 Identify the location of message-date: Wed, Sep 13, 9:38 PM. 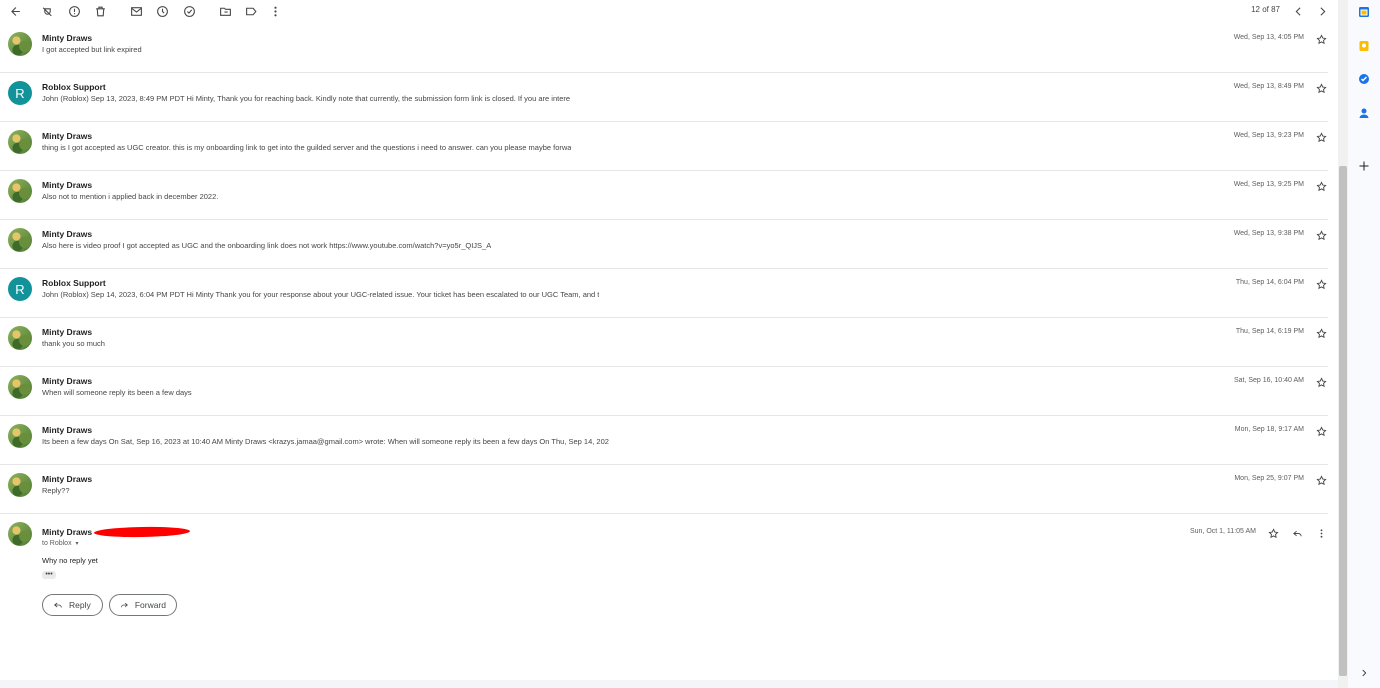
(1268, 233).